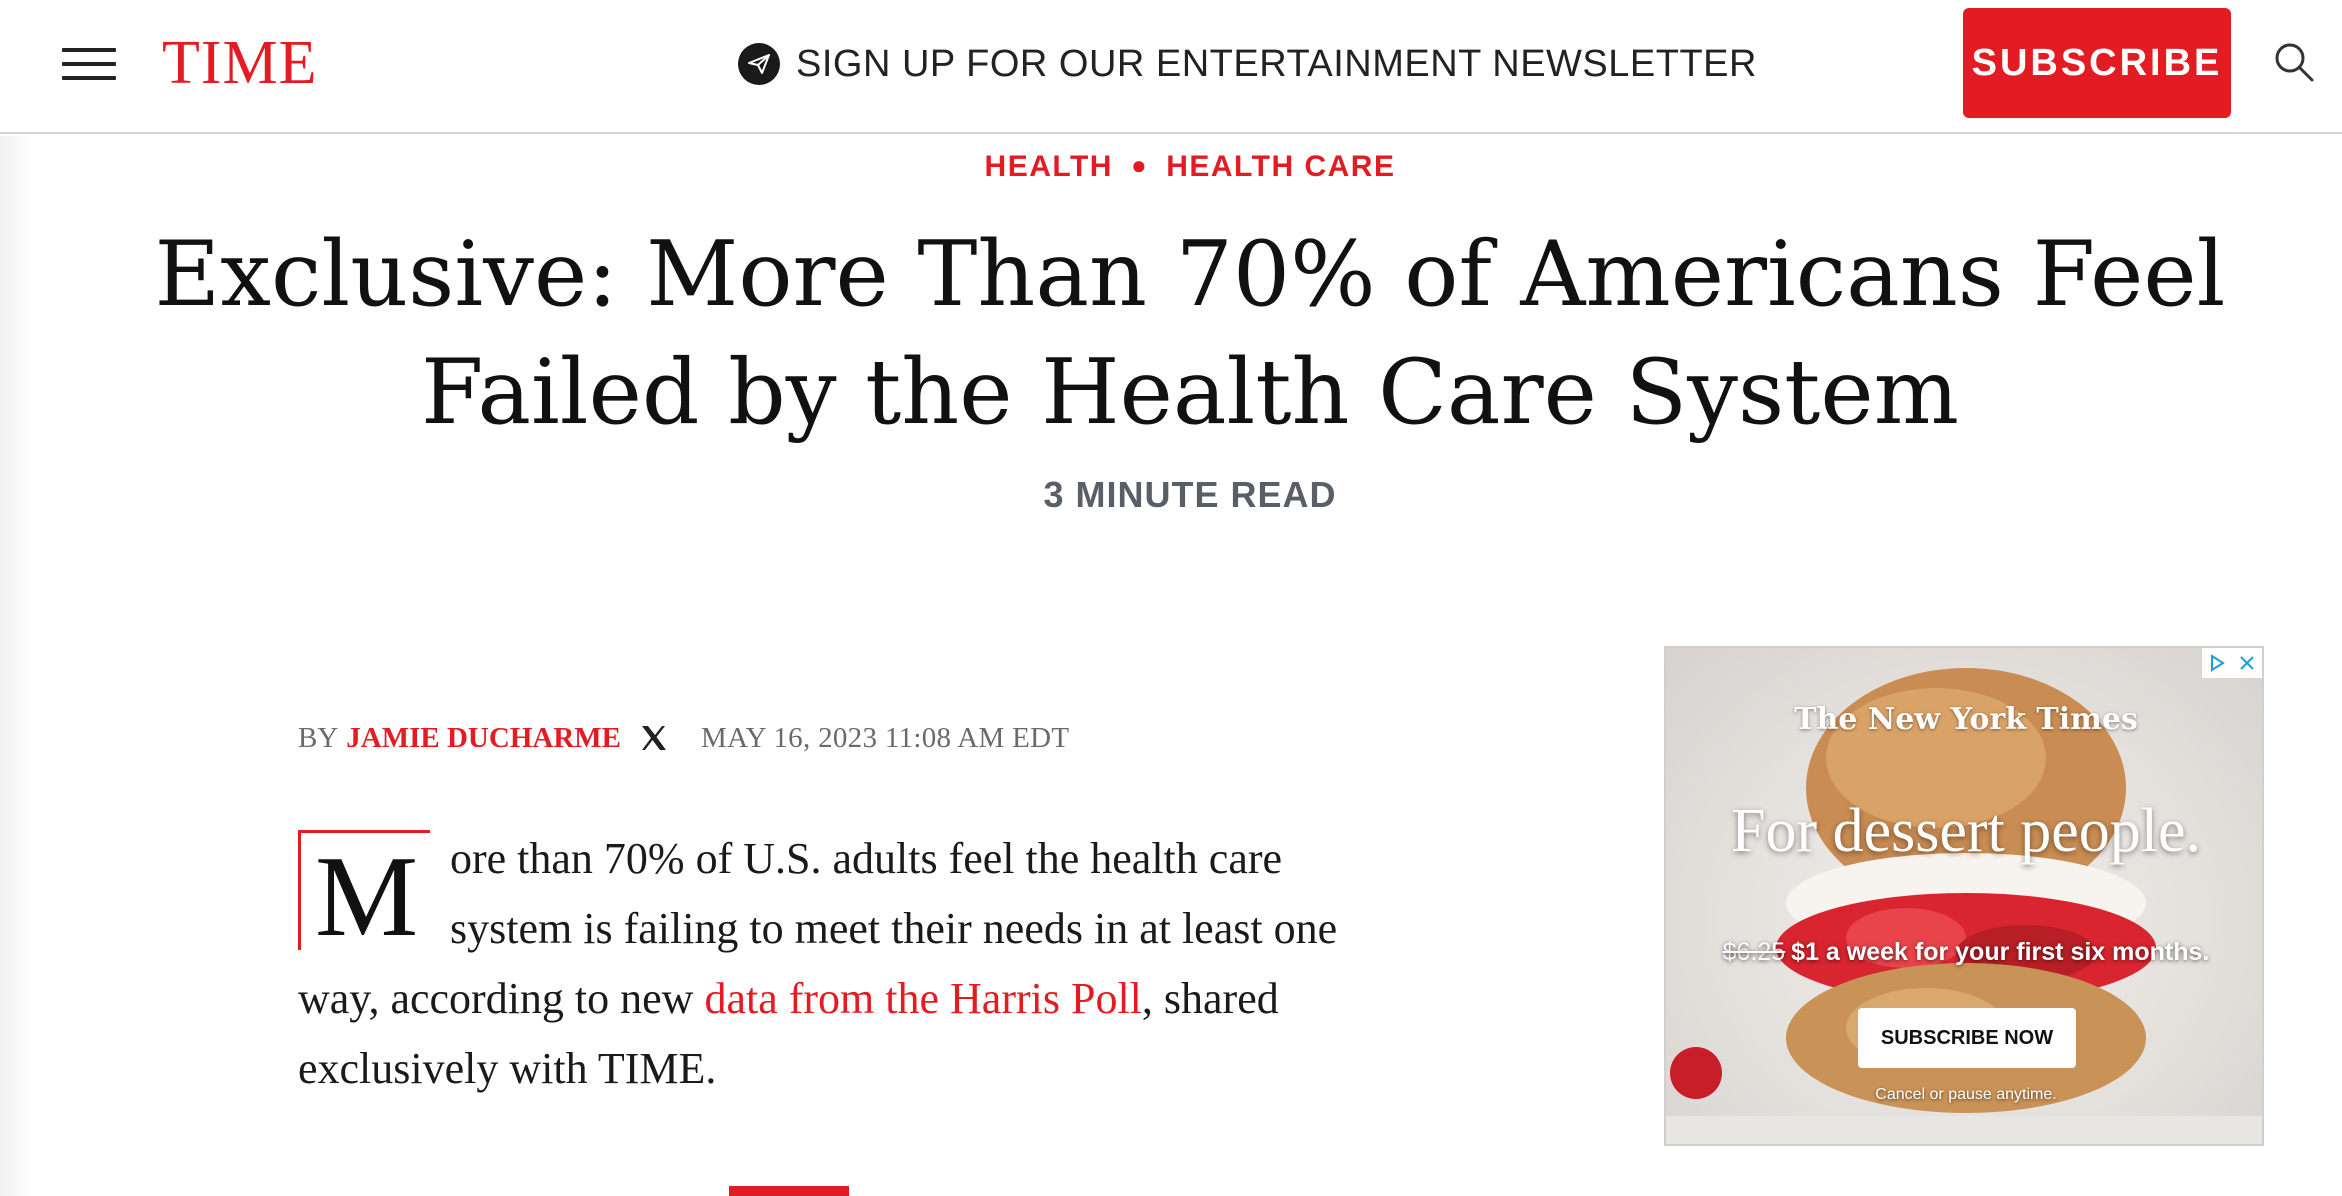 The width and height of the screenshot is (2342, 1196). I want to click on section-divider-bar, so click(789, 1191).